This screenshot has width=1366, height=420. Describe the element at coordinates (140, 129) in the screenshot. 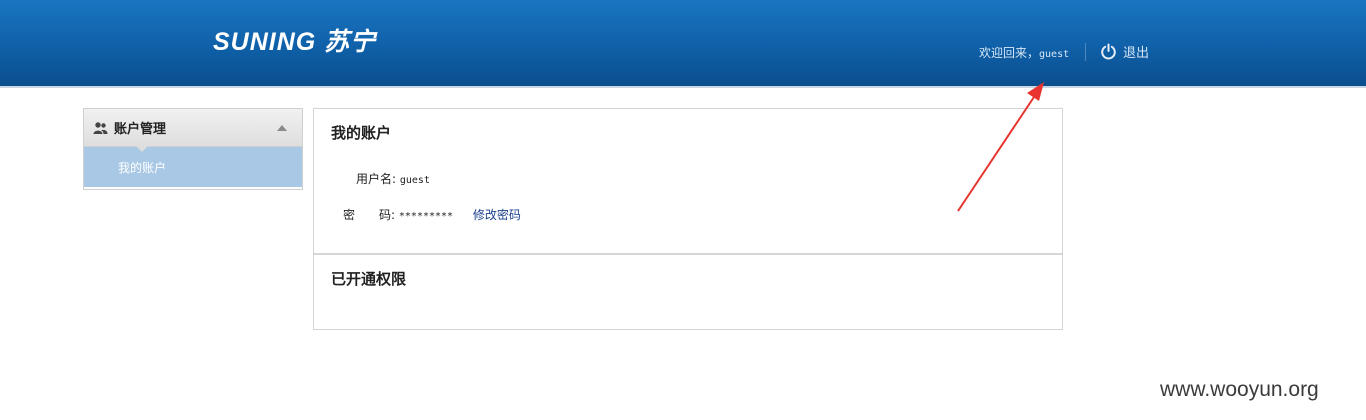

I see `sidebar-section-title: 账户管理` at that location.